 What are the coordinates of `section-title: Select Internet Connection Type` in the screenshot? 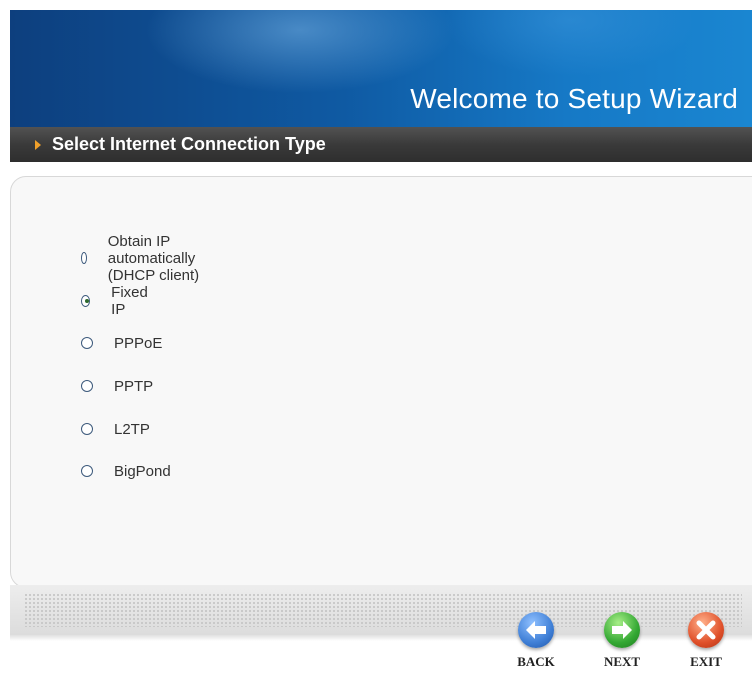 It's located at (189, 144).